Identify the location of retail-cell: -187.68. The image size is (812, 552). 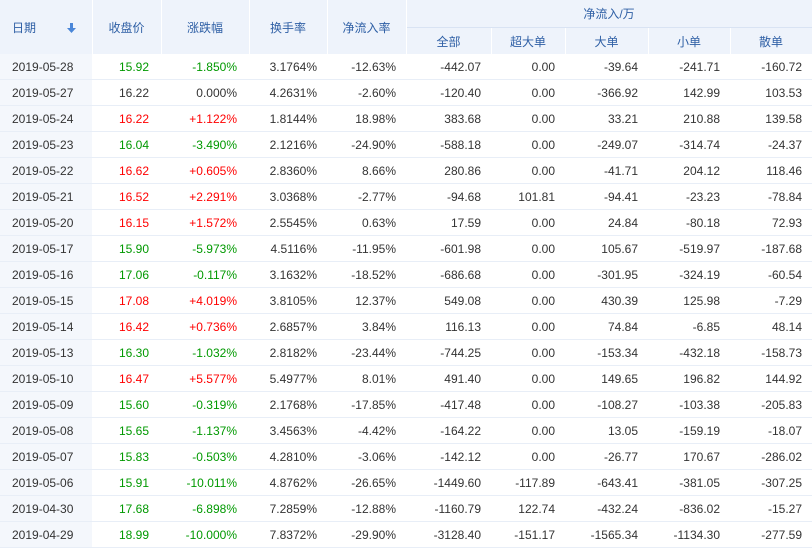
(771, 248).